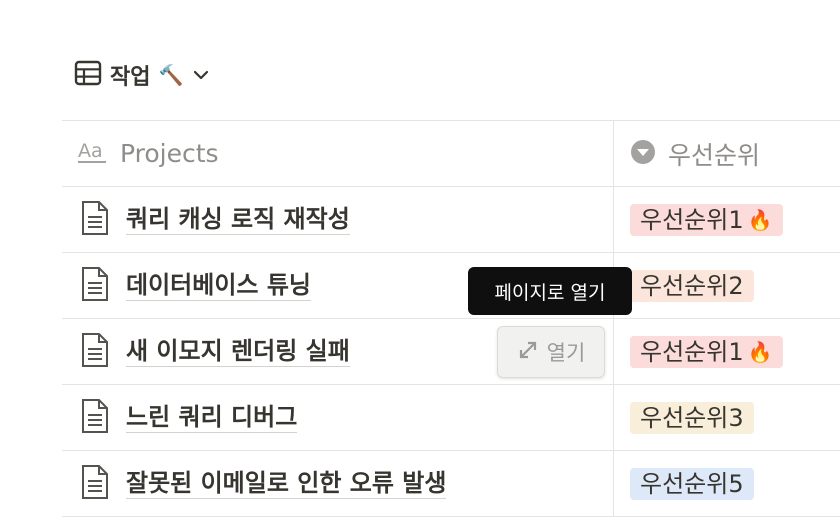  I want to click on name-cell: 쿼리 캐싱 로직 재작성, so click(338, 219).